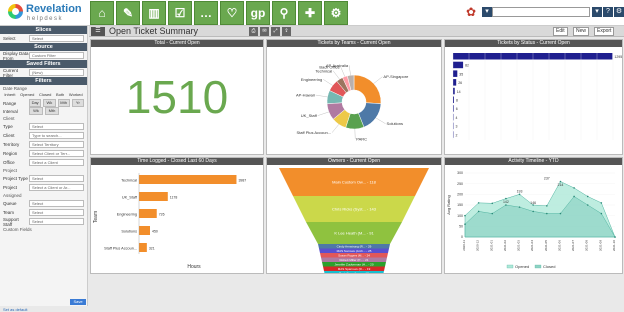 The image size is (624, 312). What do you see at coordinates (264, 31) in the screenshot?
I see `email-icon: ✉` at bounding box center [264, 31].